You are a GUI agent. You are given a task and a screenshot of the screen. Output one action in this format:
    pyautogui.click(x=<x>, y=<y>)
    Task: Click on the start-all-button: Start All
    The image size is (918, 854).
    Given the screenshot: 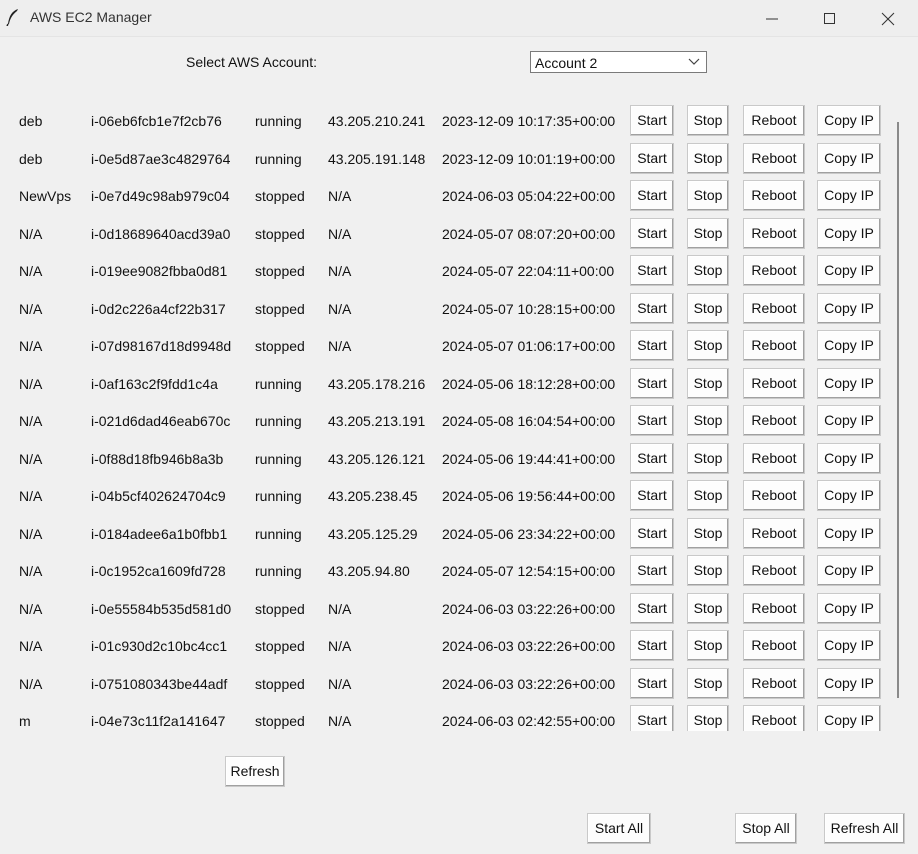 What is the action you would take?
    pyautogui.click(x=619, y=828)
    